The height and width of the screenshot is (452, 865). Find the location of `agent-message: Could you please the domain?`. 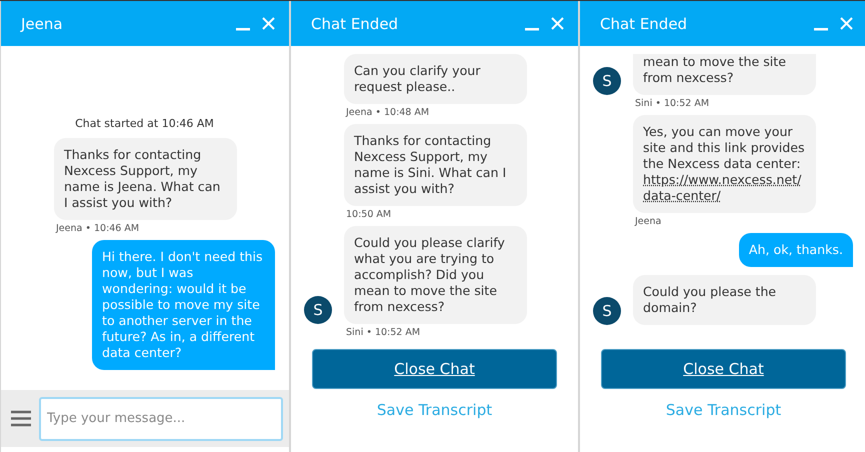

agent-message: Could you please the domain? is located at coordinates (724, 300).